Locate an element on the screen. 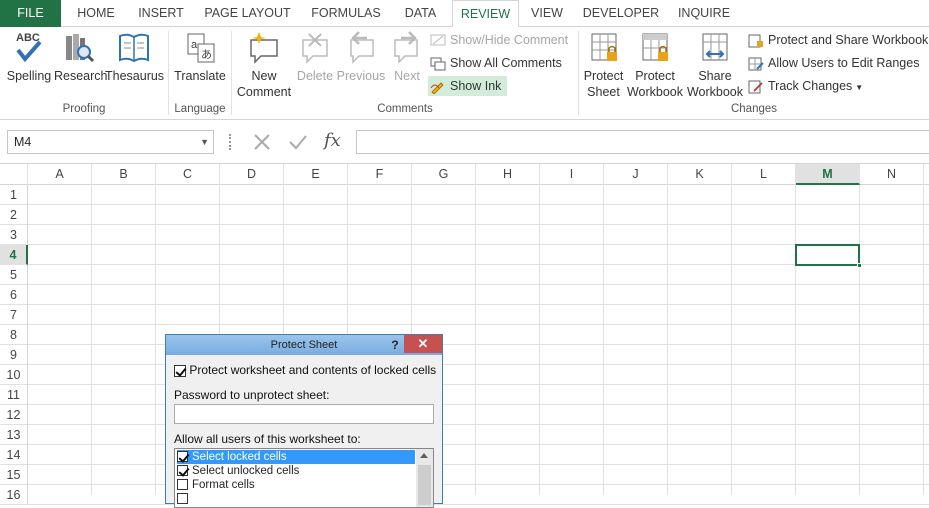  row-header-14: 14 is located at coordinates (14, 455).